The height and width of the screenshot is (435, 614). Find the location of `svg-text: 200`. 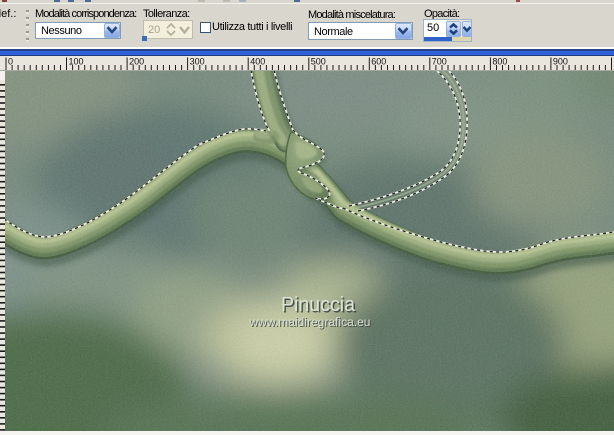

svg-text: 200 is located at coordinates (136, 62).